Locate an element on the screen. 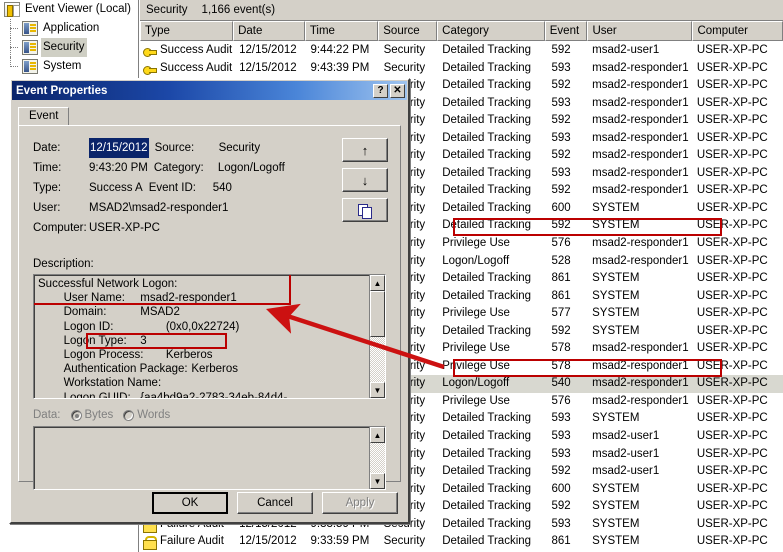 The width and height of the screenshot is (783, 552). tree-root-event-viewer: Event Viewer (Local) is located at coordinates (69, 9).